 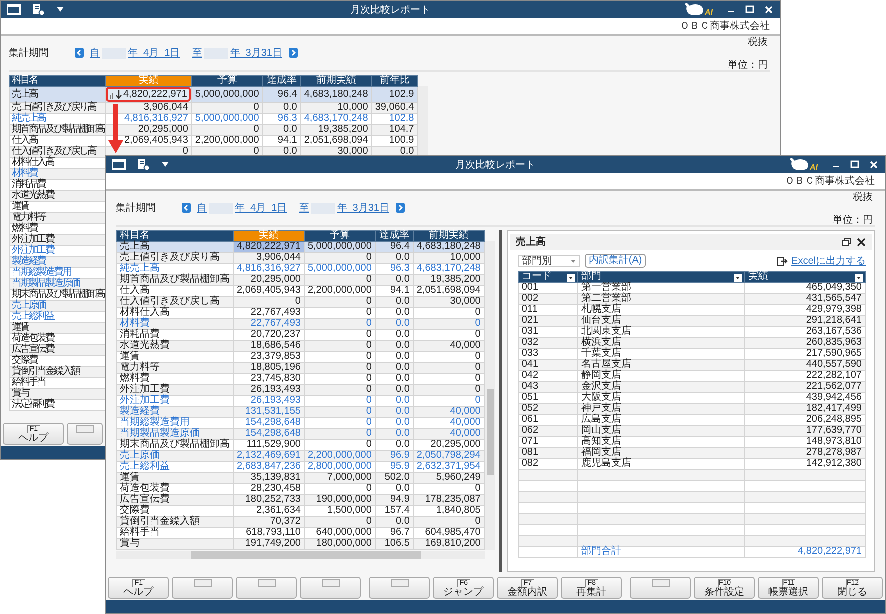 I want to click on table-cell: 仙台支店, so click(x=661, y=321).